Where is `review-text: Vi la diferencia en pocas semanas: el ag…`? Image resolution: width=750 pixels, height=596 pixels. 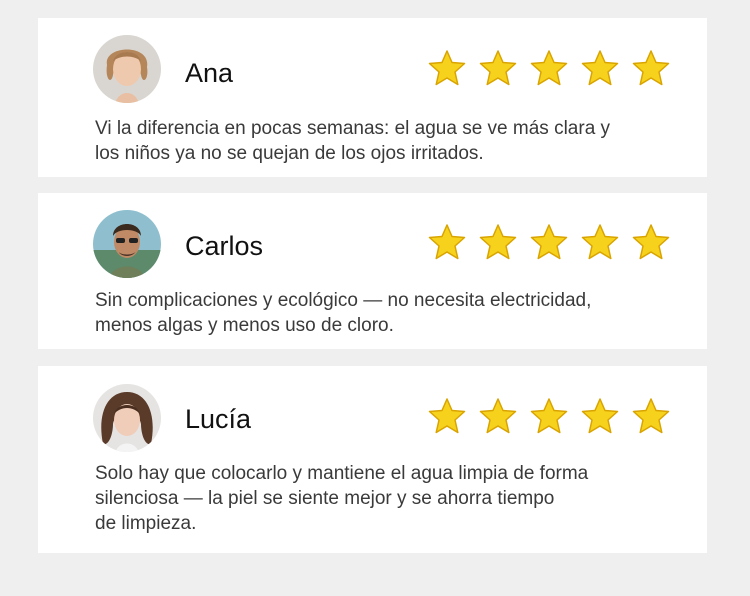 review-text: Vi la diferencia en pocas semanas: el ag… is located at coordinates (353, 141).